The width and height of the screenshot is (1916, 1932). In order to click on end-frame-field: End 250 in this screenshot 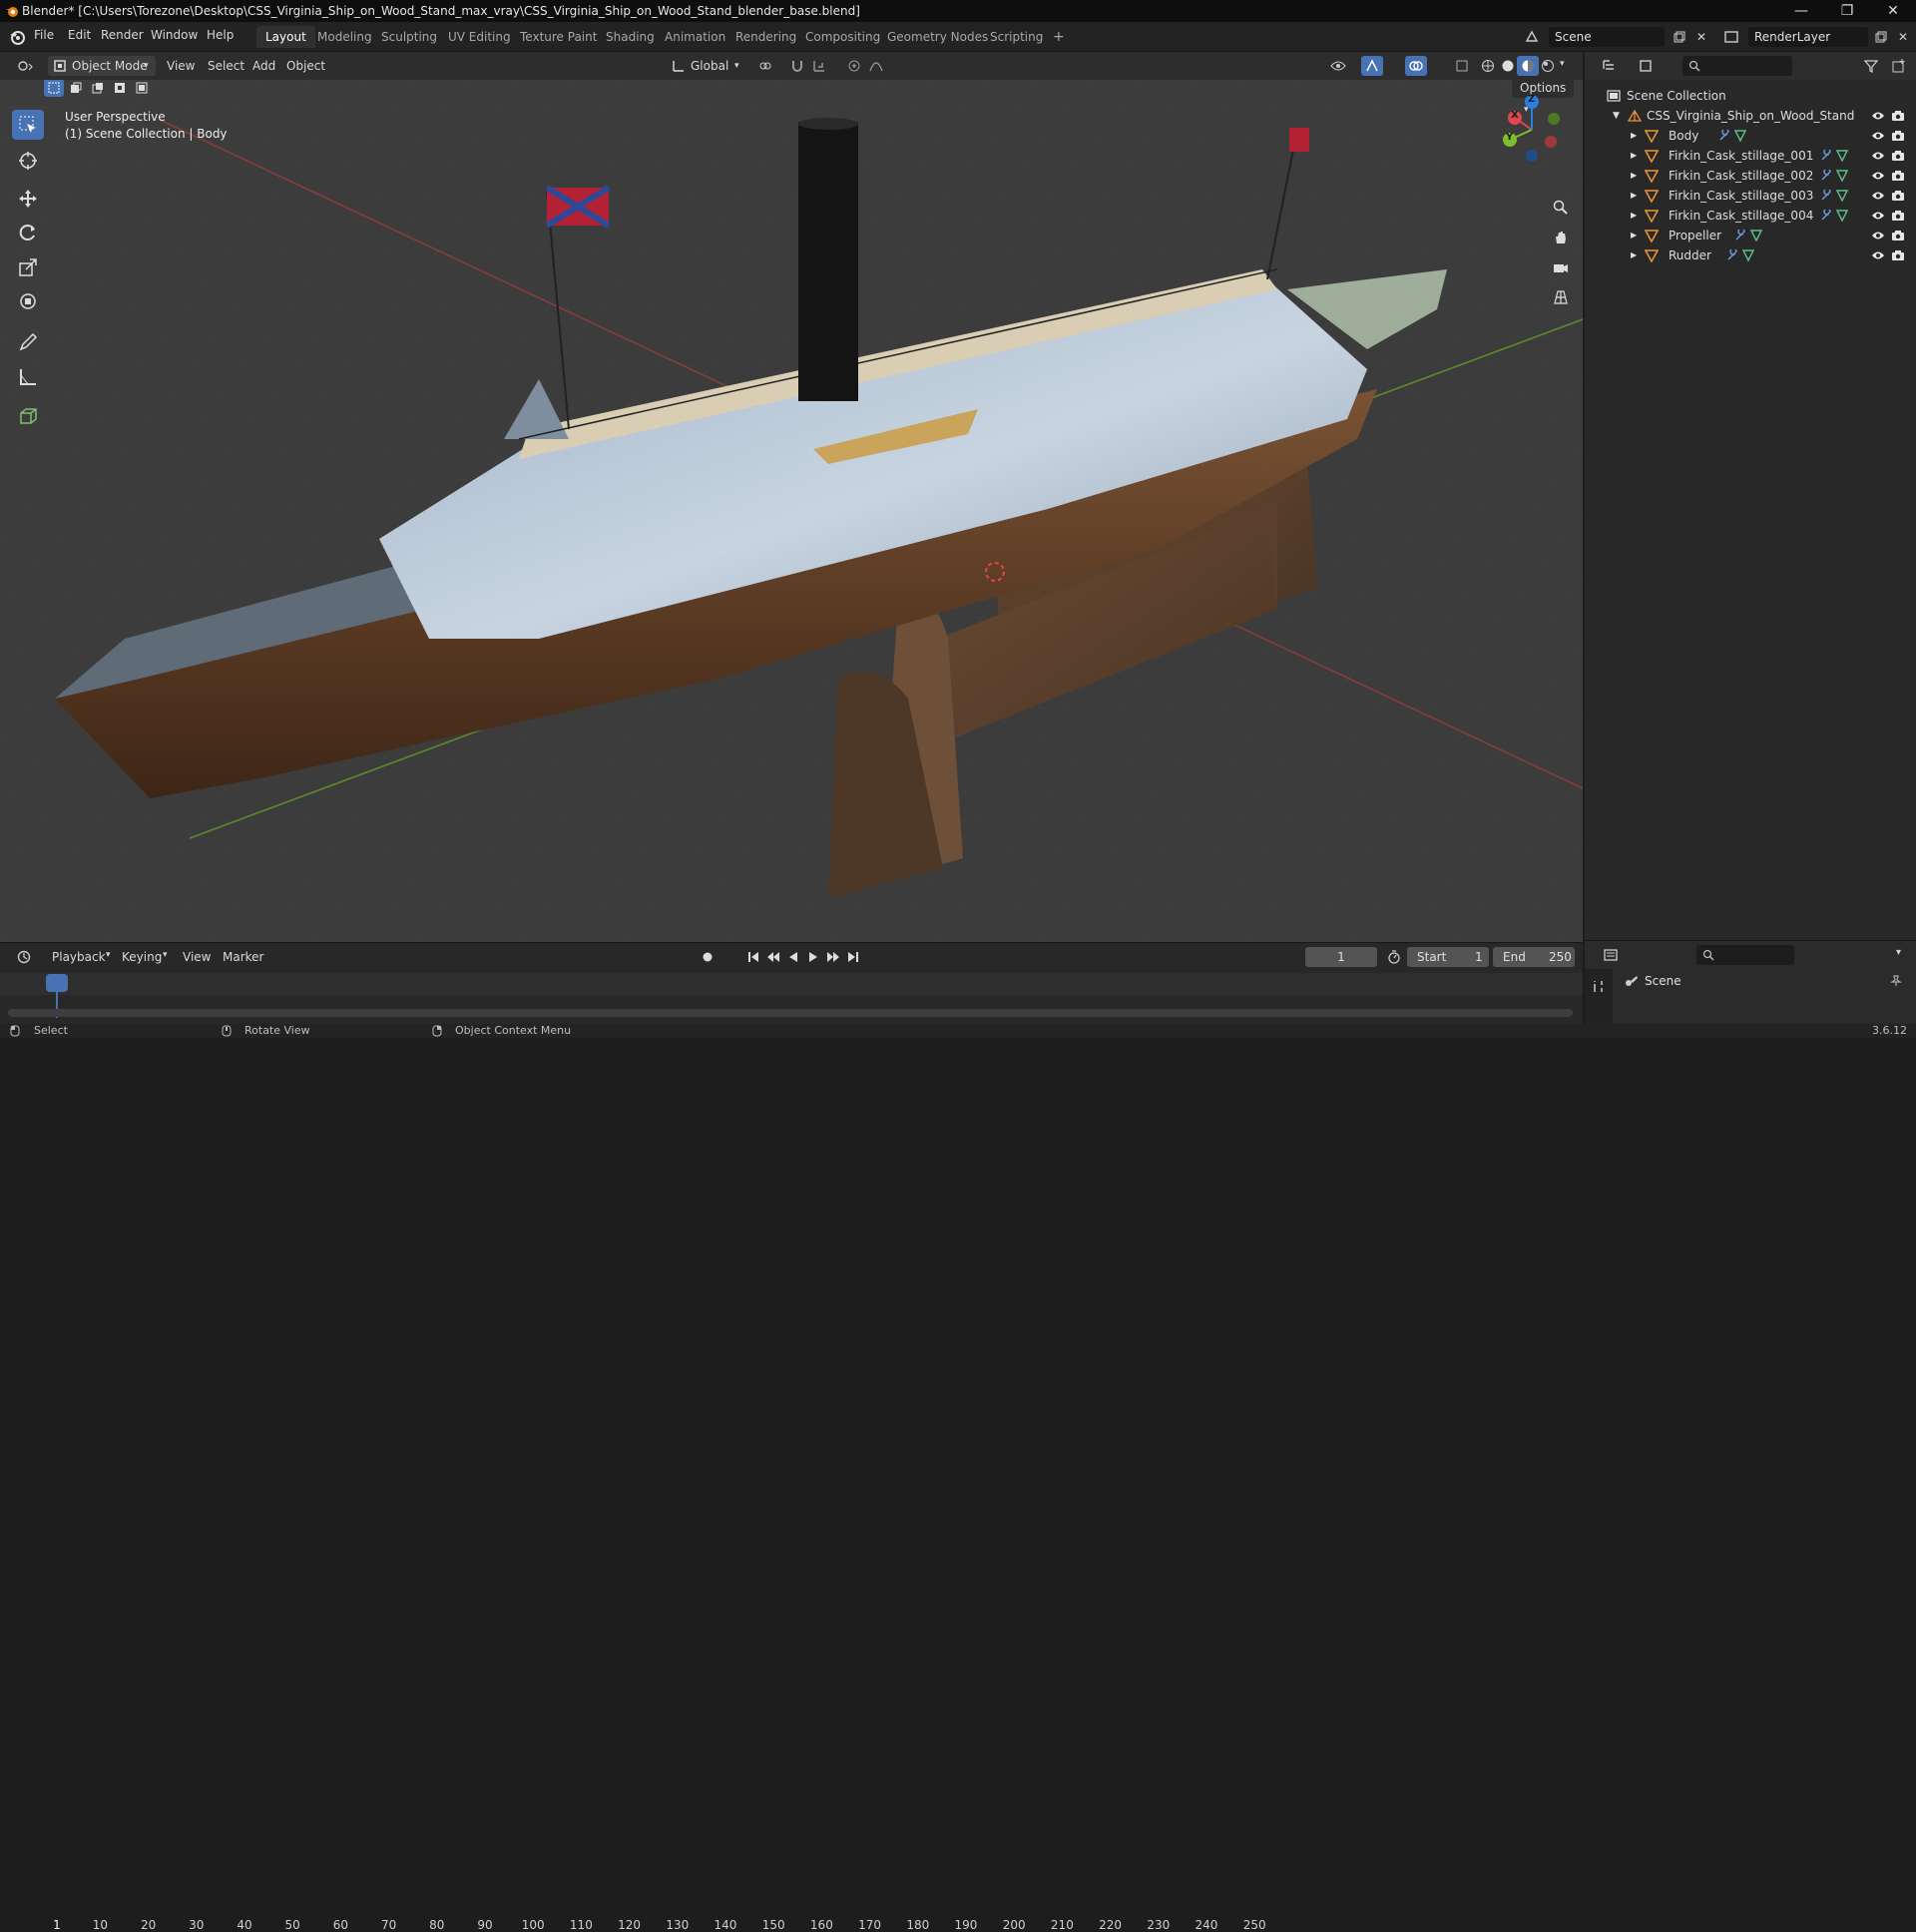, I will do `click(1534, 957)`.